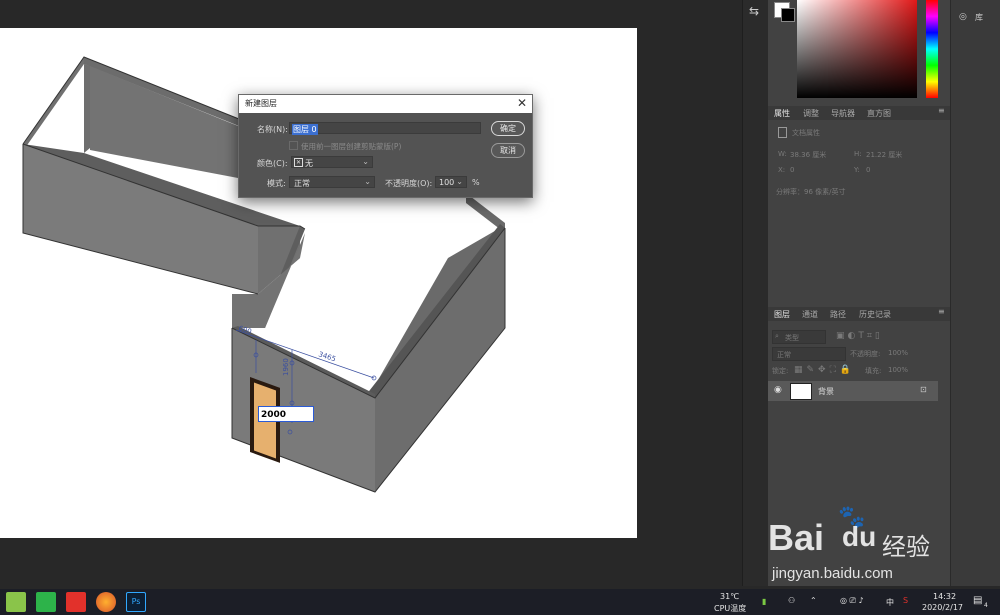 The width and height of the screenshot is (1000, 615). I want to click on properties-tabs: 属性 调整 导航器 直方图 ≡, so click(859, 113).